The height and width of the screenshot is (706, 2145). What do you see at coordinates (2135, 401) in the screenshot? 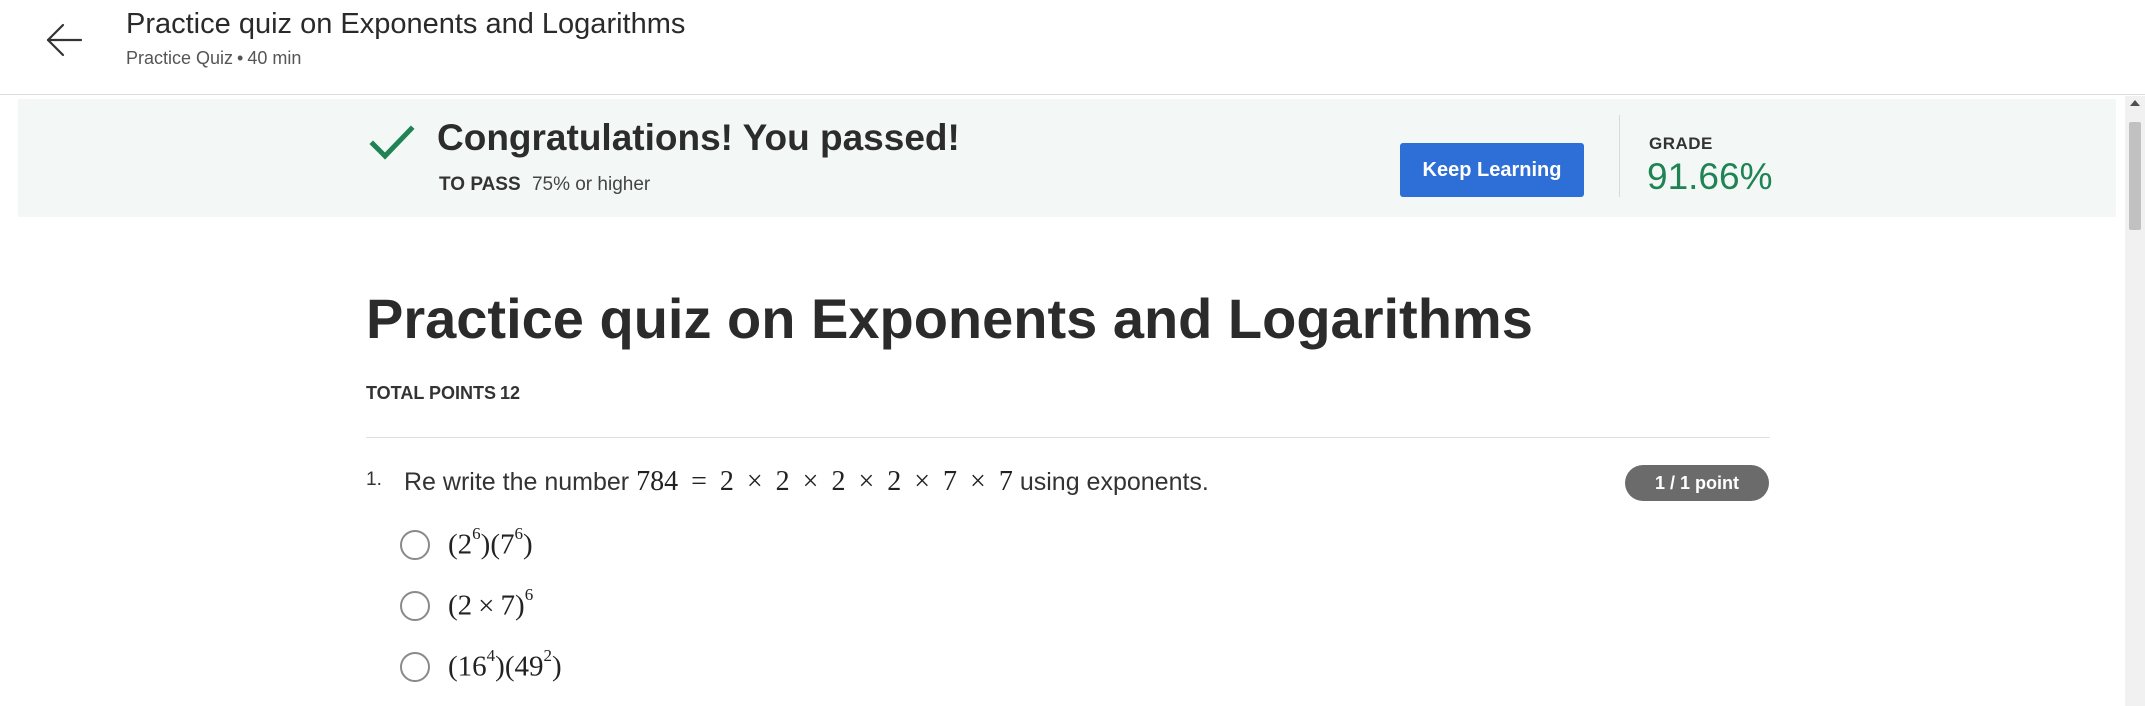
I see `page-scrollbar` at bounding box center [2135, 401].